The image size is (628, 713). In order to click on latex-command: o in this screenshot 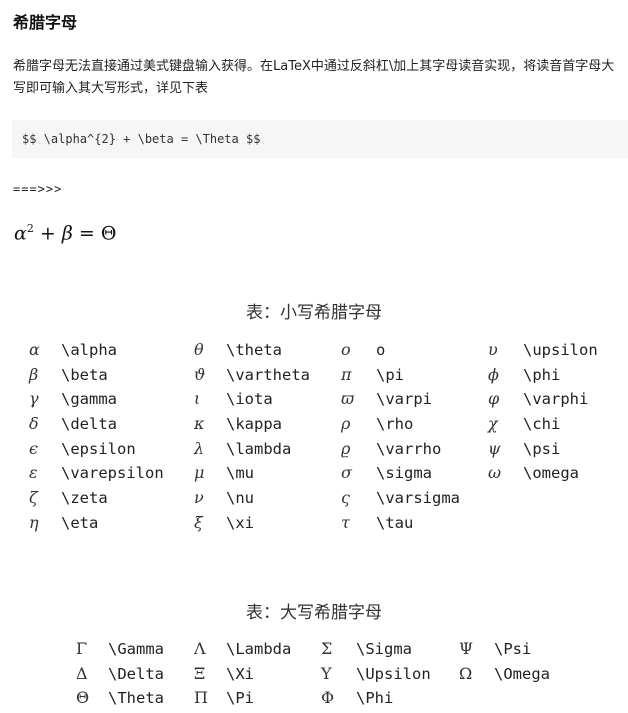, I will do `click(381, 350)`.